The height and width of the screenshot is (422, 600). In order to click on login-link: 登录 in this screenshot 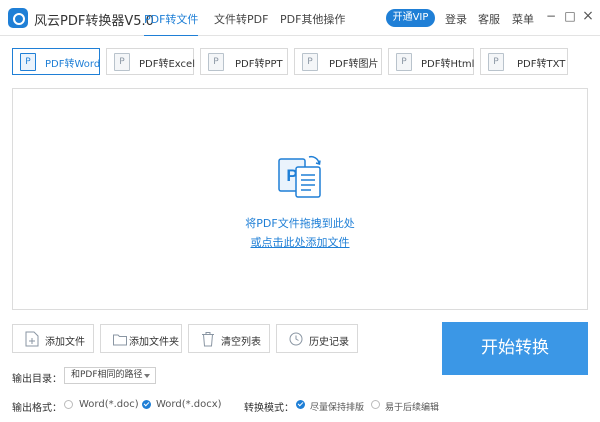, I will do `click(456, 19)`.